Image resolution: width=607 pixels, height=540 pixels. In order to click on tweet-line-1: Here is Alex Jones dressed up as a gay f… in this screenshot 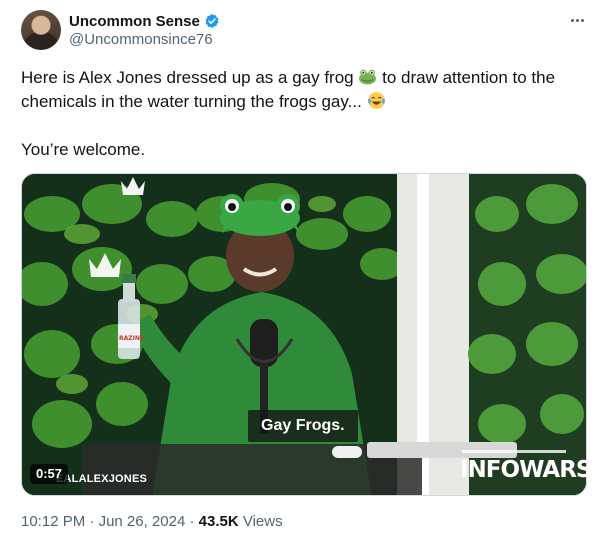, I will do `click(306, 78)`.